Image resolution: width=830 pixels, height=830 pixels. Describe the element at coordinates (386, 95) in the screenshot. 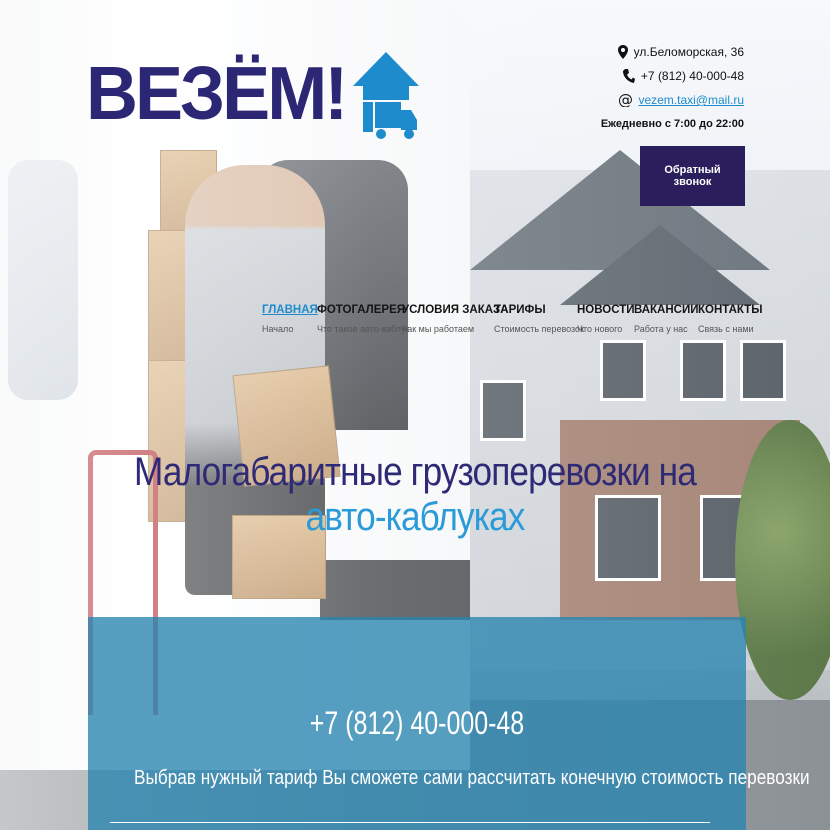

I see `house-truck-icon` at that location.